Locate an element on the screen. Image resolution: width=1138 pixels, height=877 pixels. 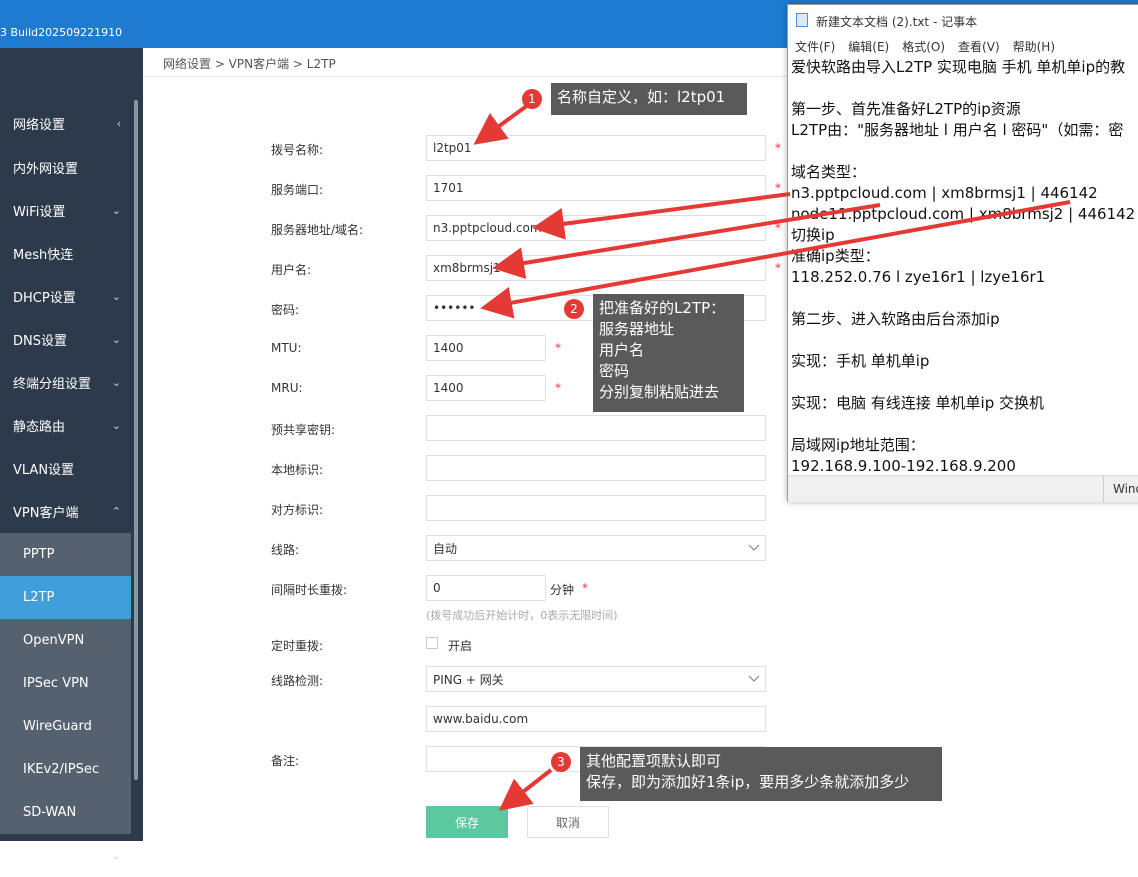
callout-step-2: 把准备好的L2TP： 服务器地址 用户名 密码 分别复制粘贴进去 is located at coordinates (668, 353).